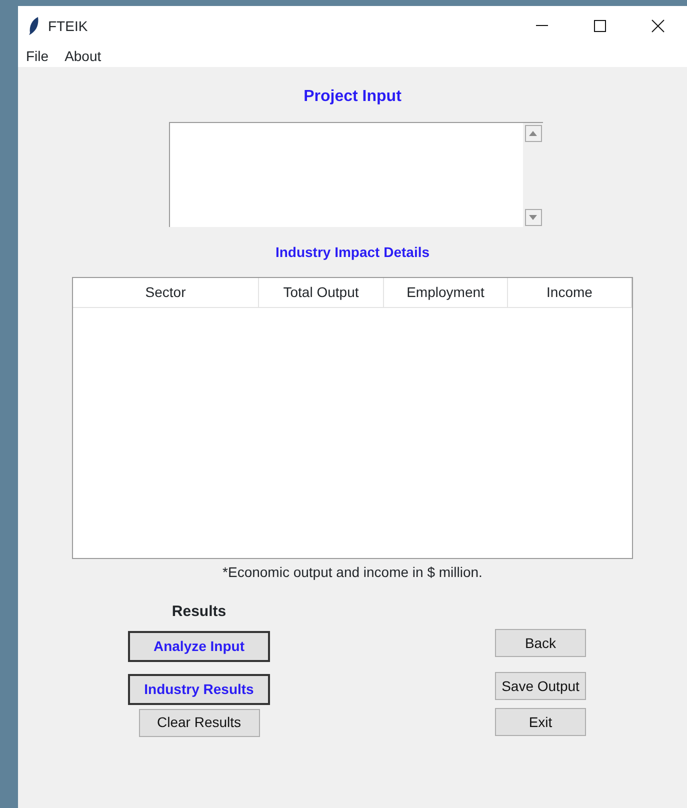 This screenshot has height=808, width=687. What do you see at coordinates (533, 133) in the screenshot?
I see `up-arrow-icon` at bounding box center [533, 133].